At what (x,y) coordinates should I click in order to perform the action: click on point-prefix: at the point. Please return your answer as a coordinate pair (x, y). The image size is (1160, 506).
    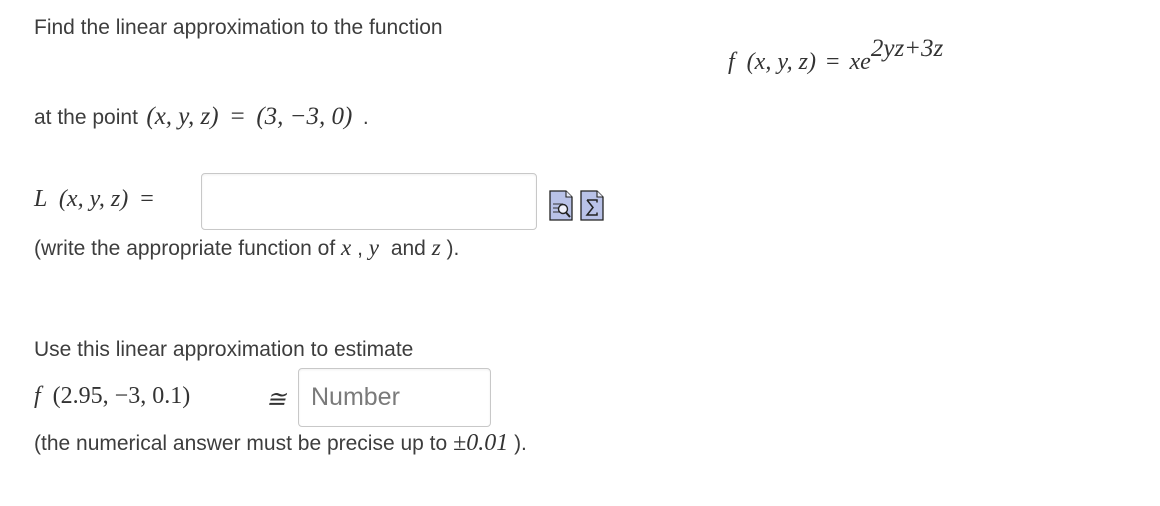
    Looking at the image, I should click on (86, 117).